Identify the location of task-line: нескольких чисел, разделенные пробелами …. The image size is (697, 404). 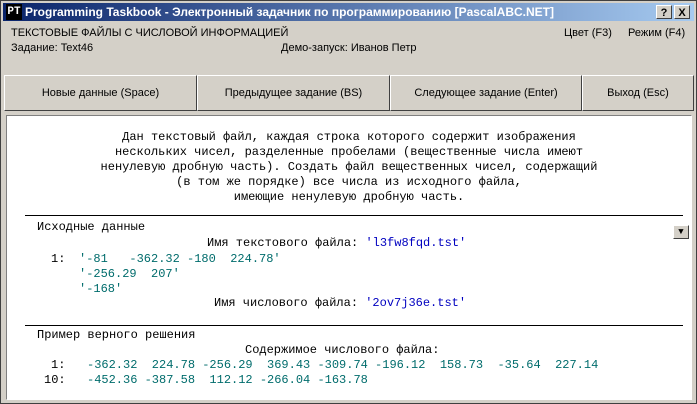
(349, 152).